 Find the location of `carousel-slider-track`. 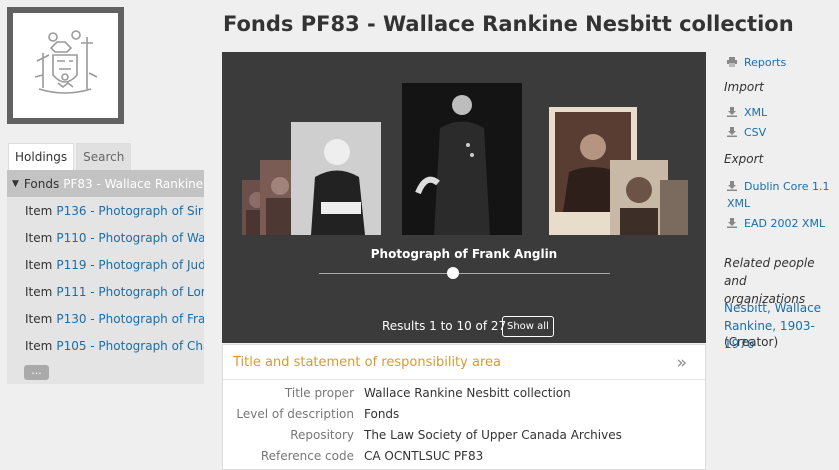

carousel-slider-track is located at coordinates (464, 273).